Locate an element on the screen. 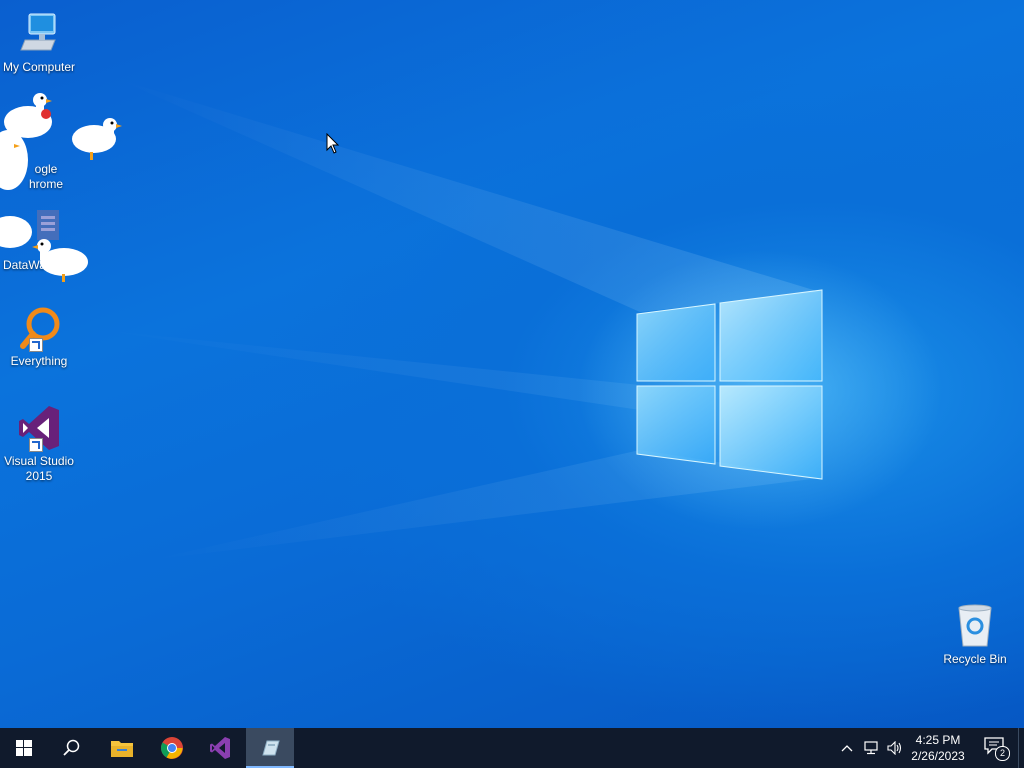 The width and height of the screenshot is (1024, 768). desktop-icon-label: My Computer is located at coordinates (39, 67).